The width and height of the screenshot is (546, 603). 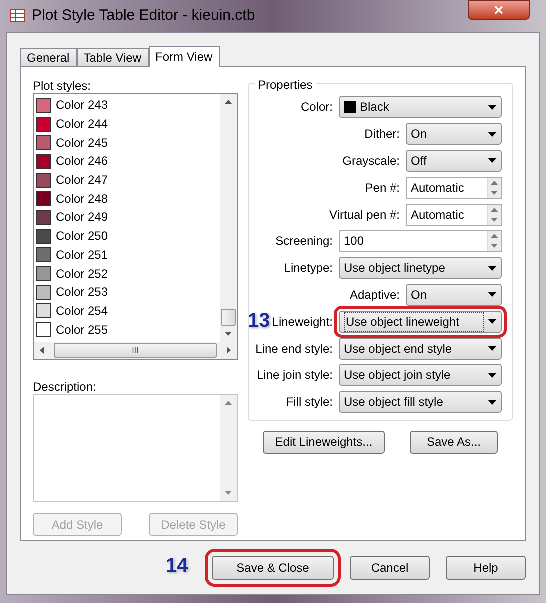 What do you see at coordinates (382, 188) in the screenshot?
I see `field-label: Pen #:` at bounding box center [382, 188].